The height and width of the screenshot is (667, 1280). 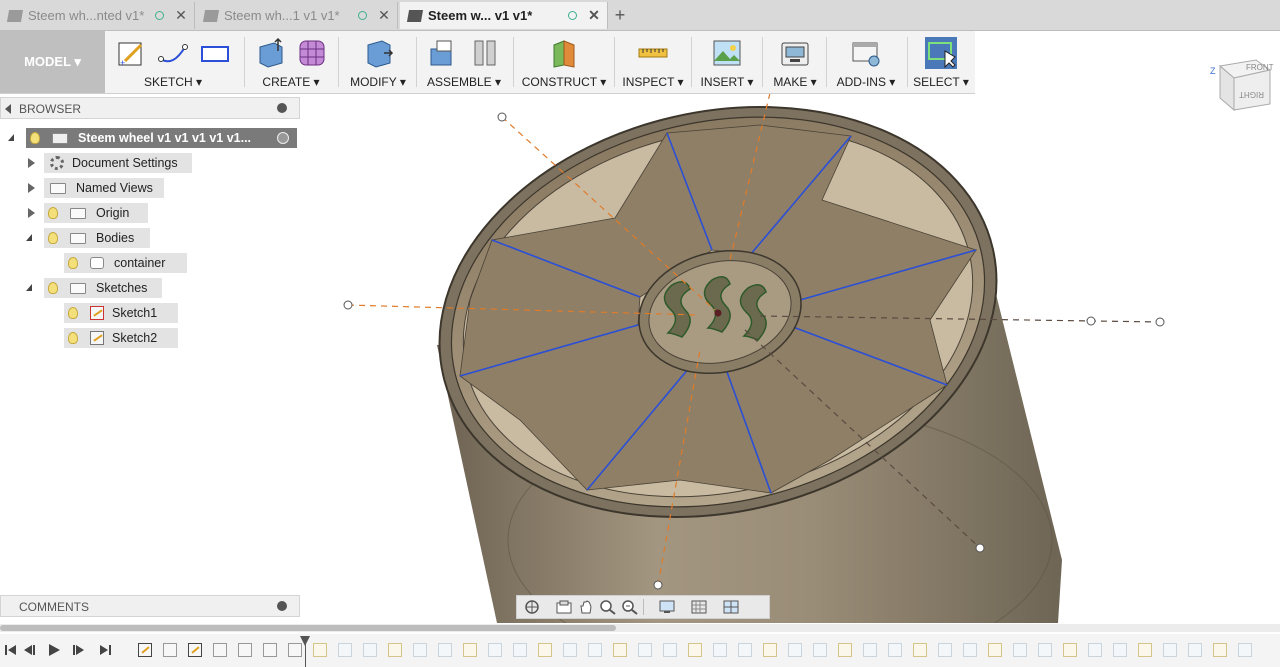 What do you see at coordinates (532, 607) in the screenshot?
I see `orbit-icon` at bounding box center [532, 607].